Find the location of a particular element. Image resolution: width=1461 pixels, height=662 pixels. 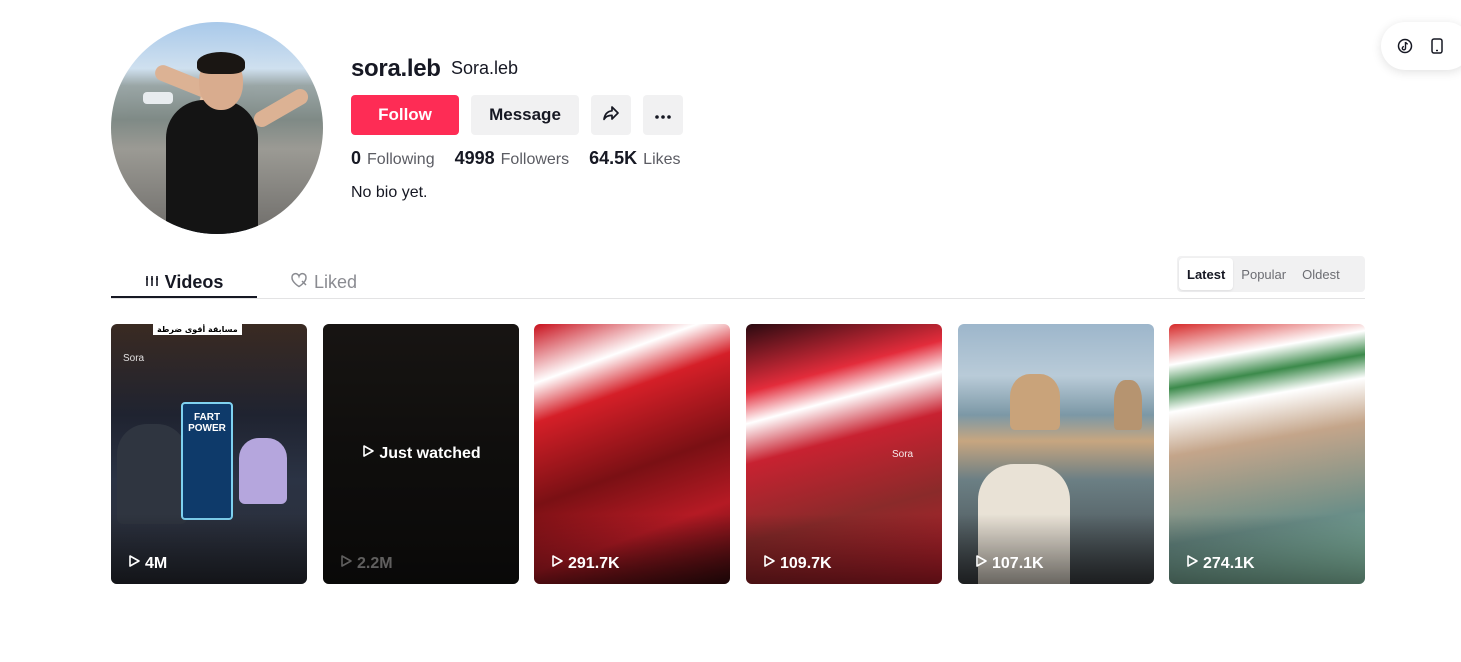

share-button is located at coordinates (611, 115).